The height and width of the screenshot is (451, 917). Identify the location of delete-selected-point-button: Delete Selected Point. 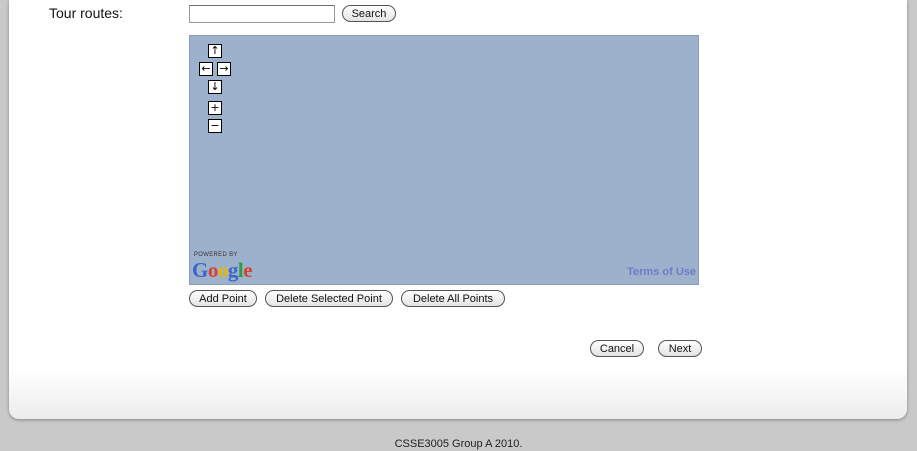
(329, 298).